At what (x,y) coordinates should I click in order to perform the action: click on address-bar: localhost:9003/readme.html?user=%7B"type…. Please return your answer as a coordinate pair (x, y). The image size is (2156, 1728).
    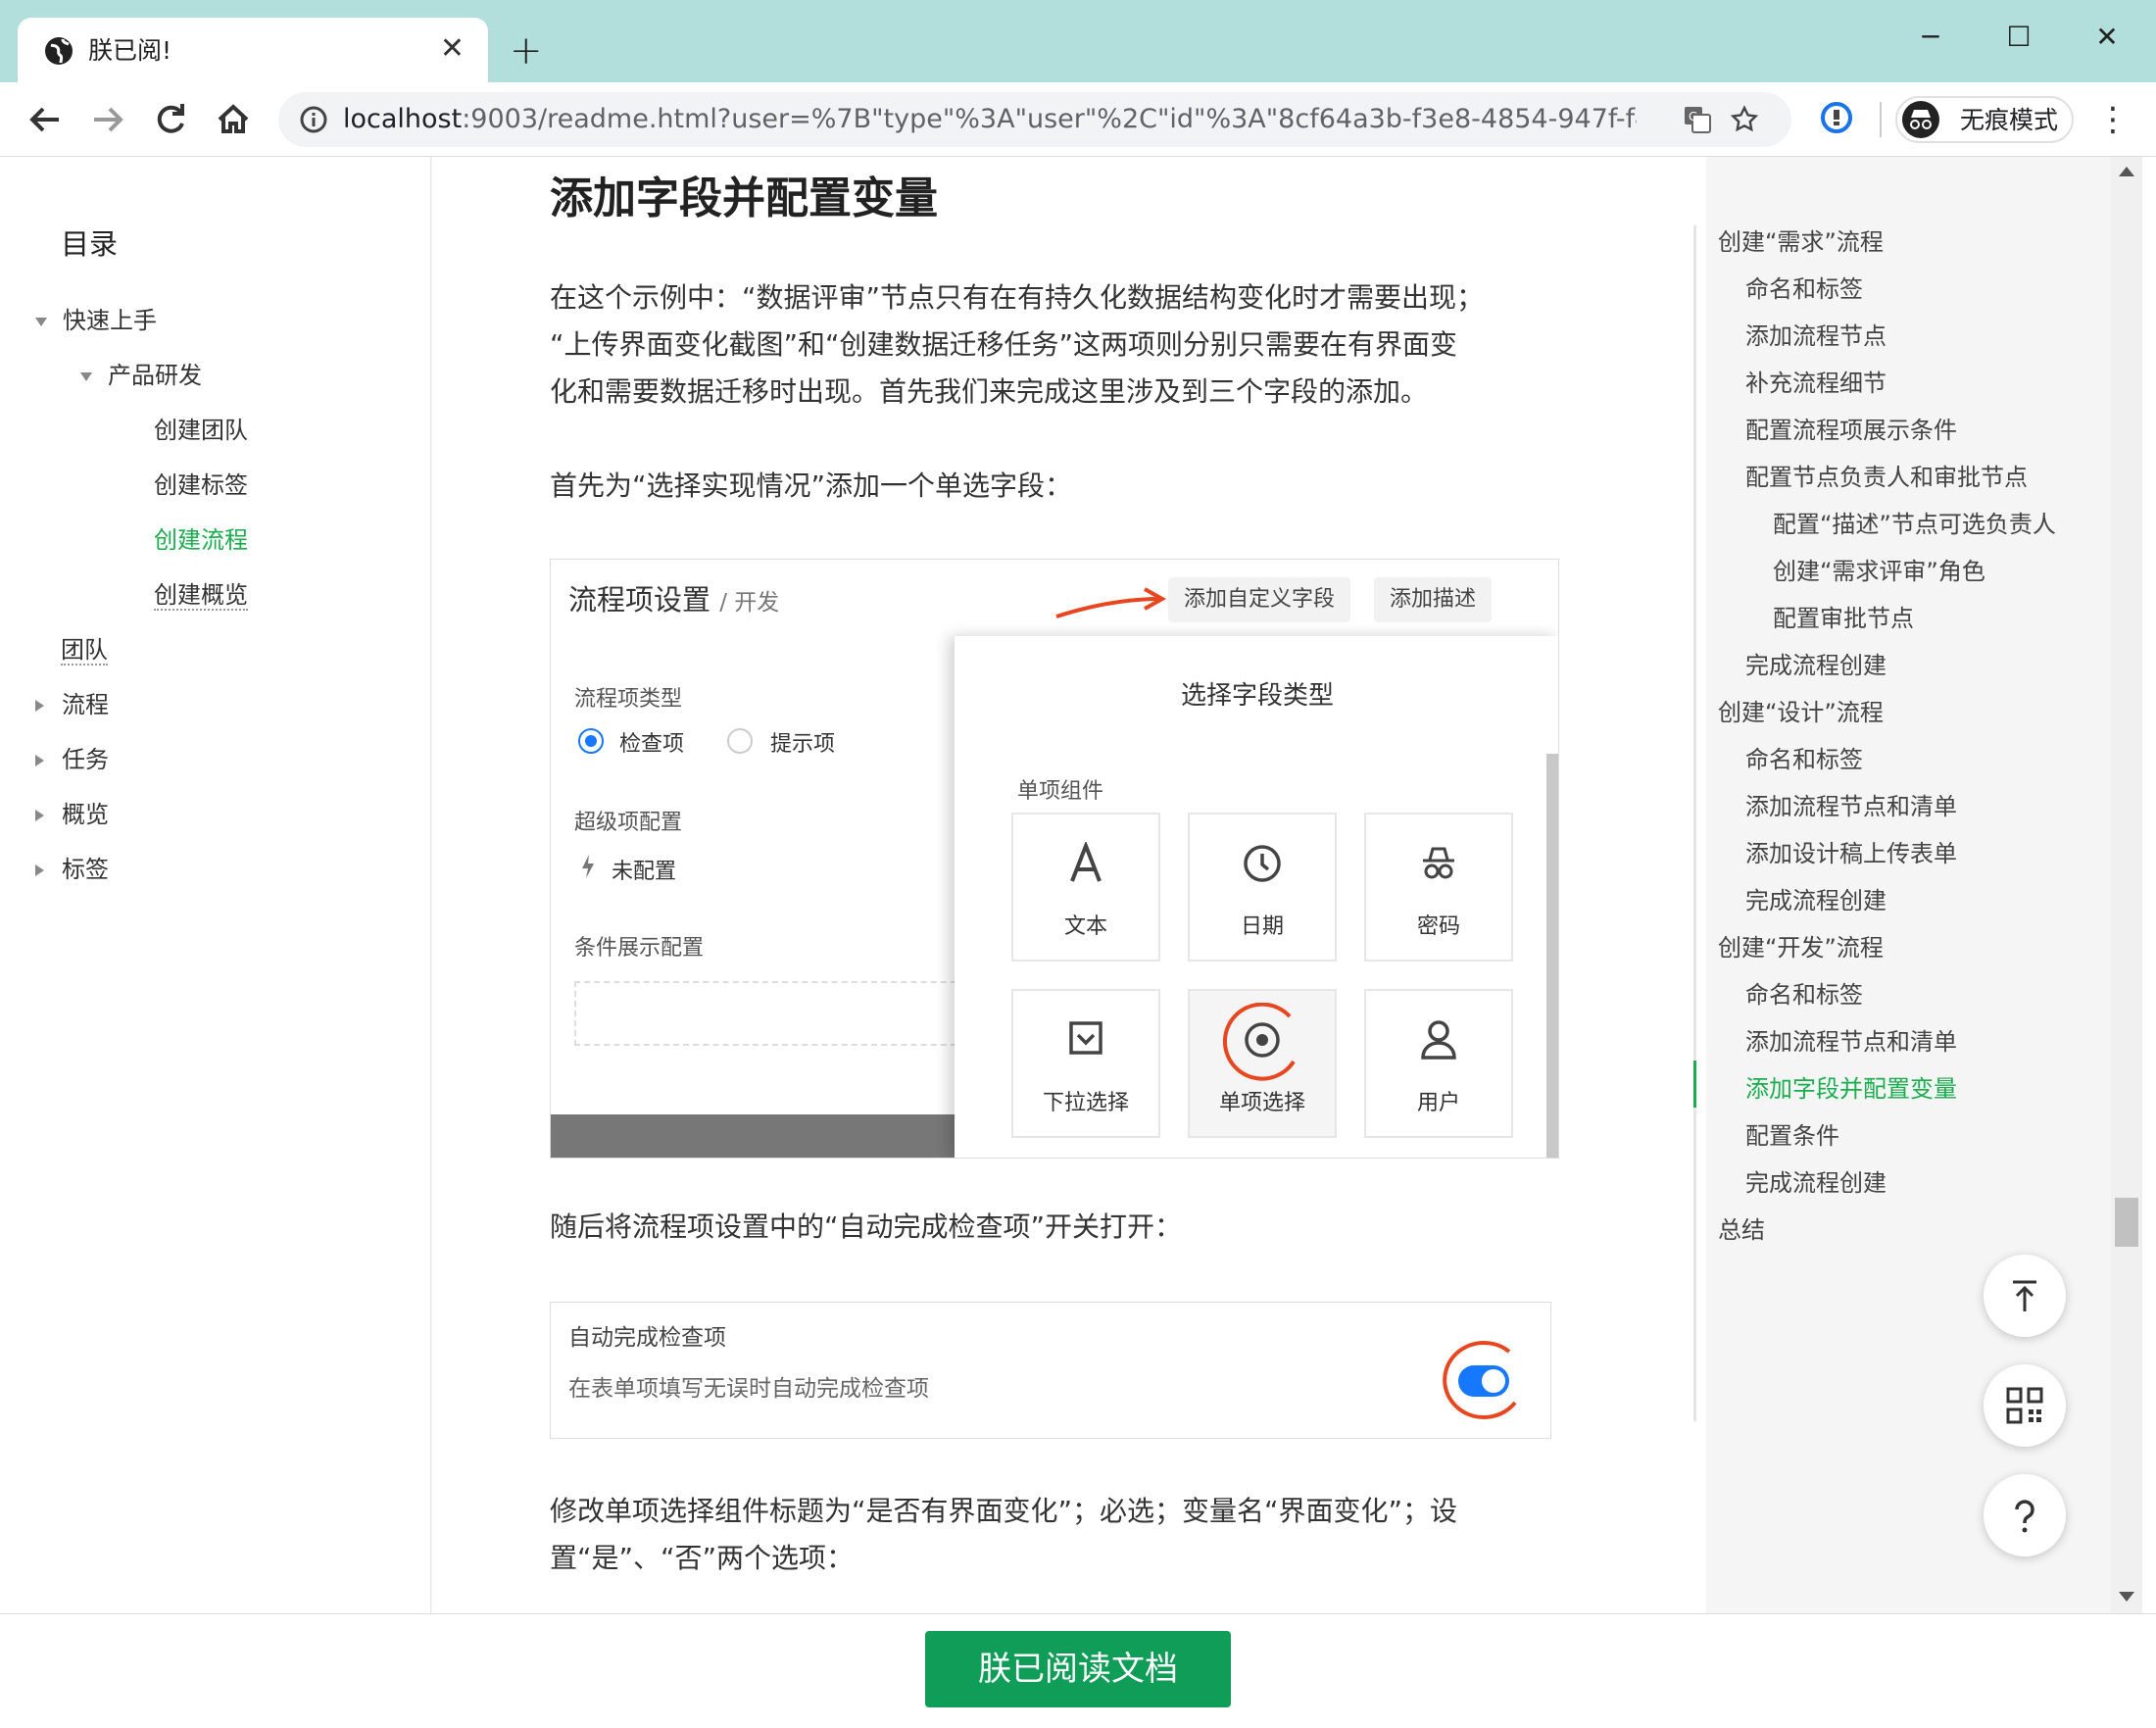
    Looking at the image, I should click on (1034, 119).